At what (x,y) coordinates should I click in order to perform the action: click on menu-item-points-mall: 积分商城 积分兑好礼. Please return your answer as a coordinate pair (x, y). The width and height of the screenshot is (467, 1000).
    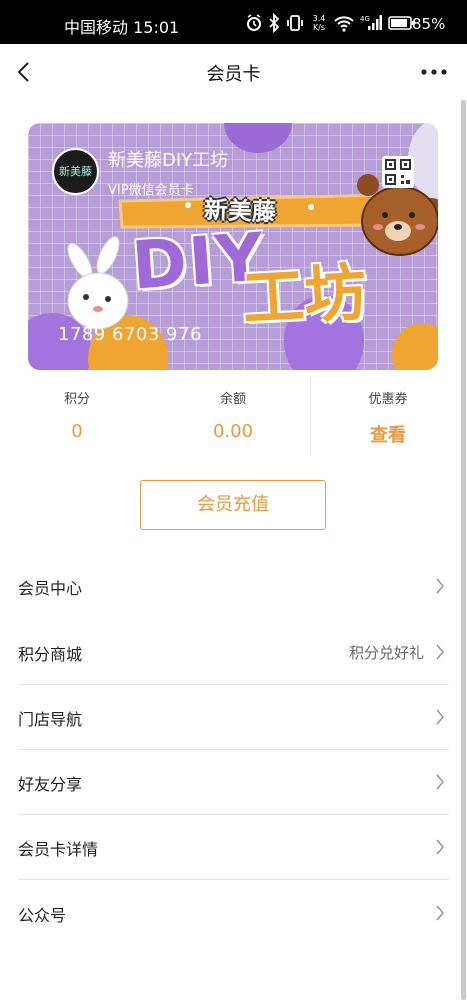
    Looking at the image, I should click on (233, 652).